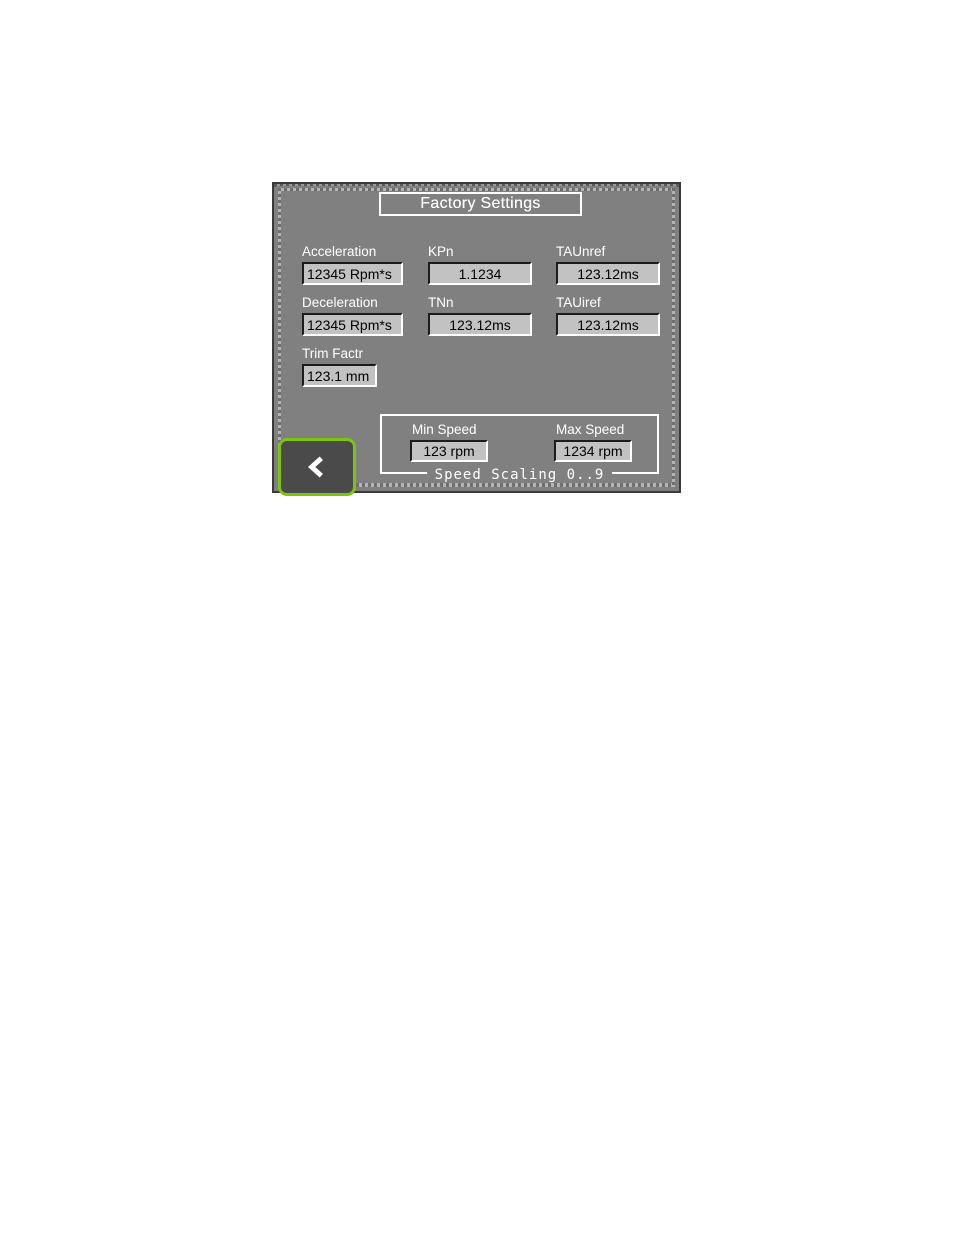 This screenshot has width=954, height=1235. I want to click on input-kpn: 1.1234, so click(480, 273).